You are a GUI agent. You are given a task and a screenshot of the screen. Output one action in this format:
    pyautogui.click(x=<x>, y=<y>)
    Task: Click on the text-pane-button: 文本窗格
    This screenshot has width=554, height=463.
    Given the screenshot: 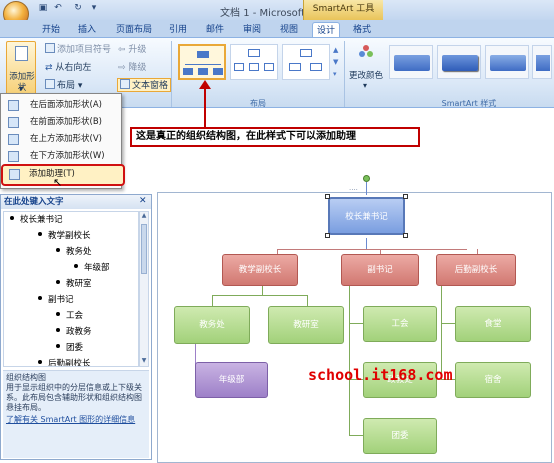 What is the action you would take?
    pyautogui.click(x=144, y=85)
    